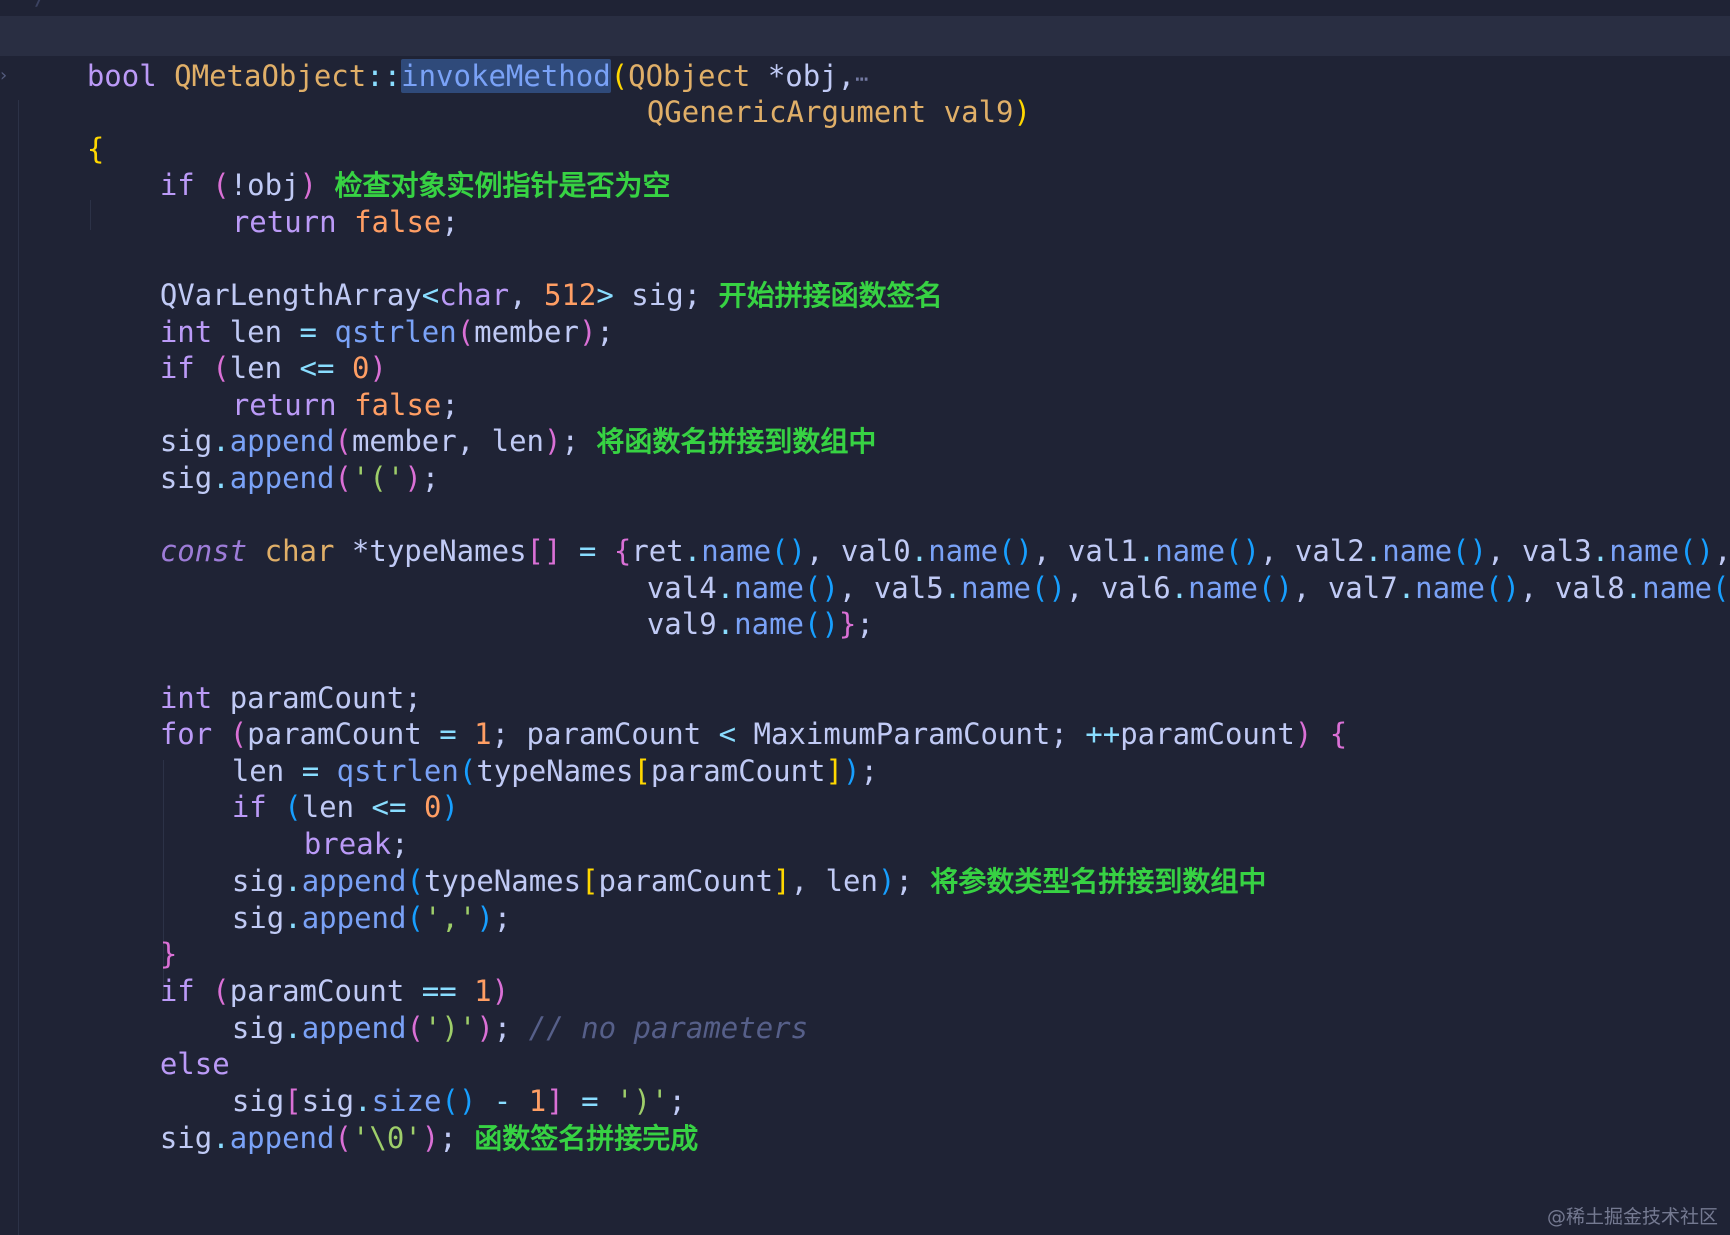 The image size is (1730, 1235). I want to click on identifier: val5, so click(908, 588).